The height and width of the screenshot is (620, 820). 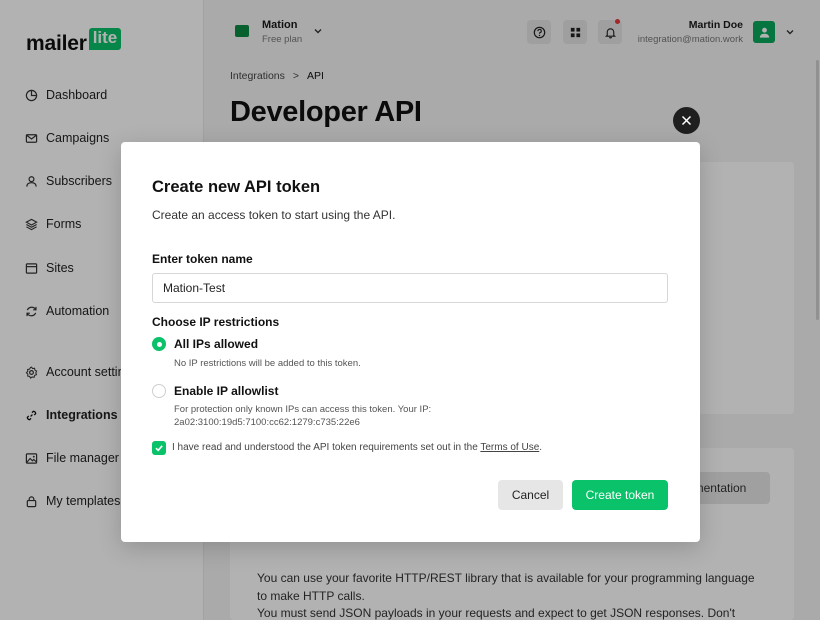 I want to click on ip-allowlist-radio, so click(x=159, y=391).